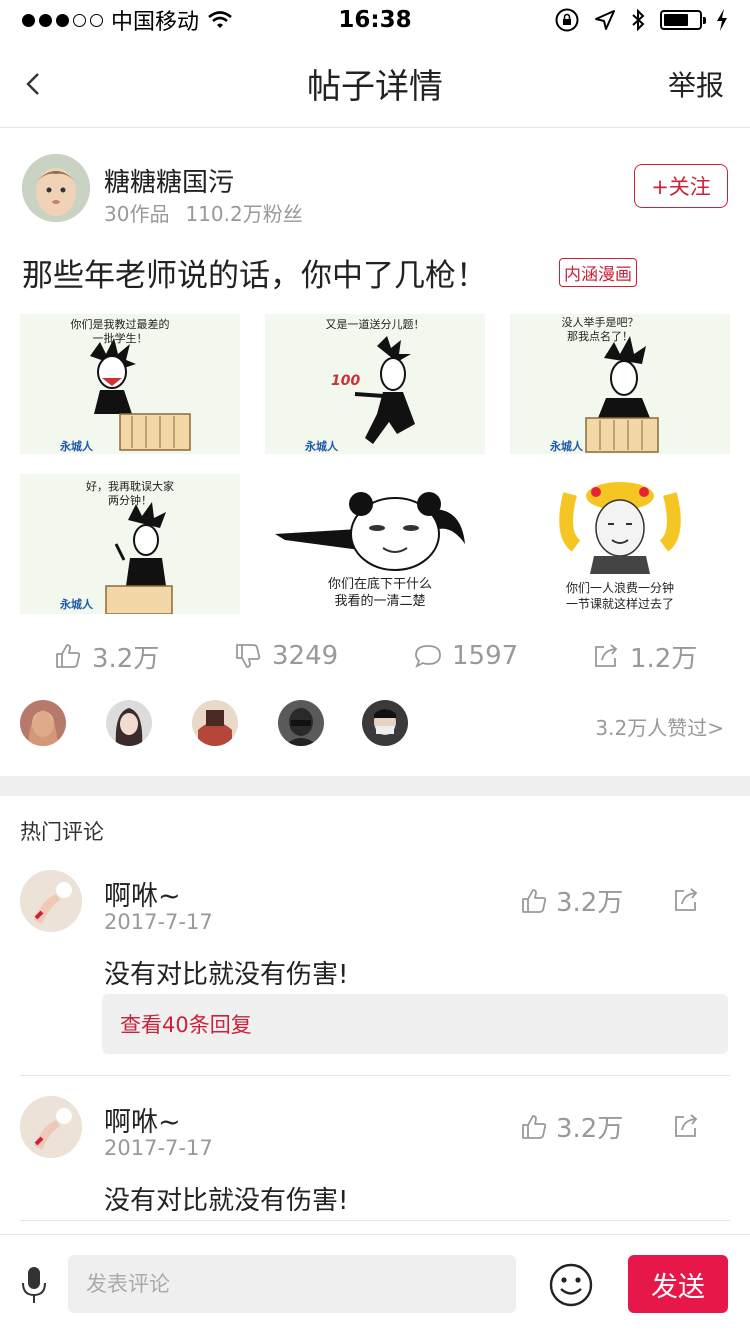  What do you see at coordinates (598, 272) in the screenshot?
I see `category-tag: 内涵漫画` at bounding box center [598, 272].